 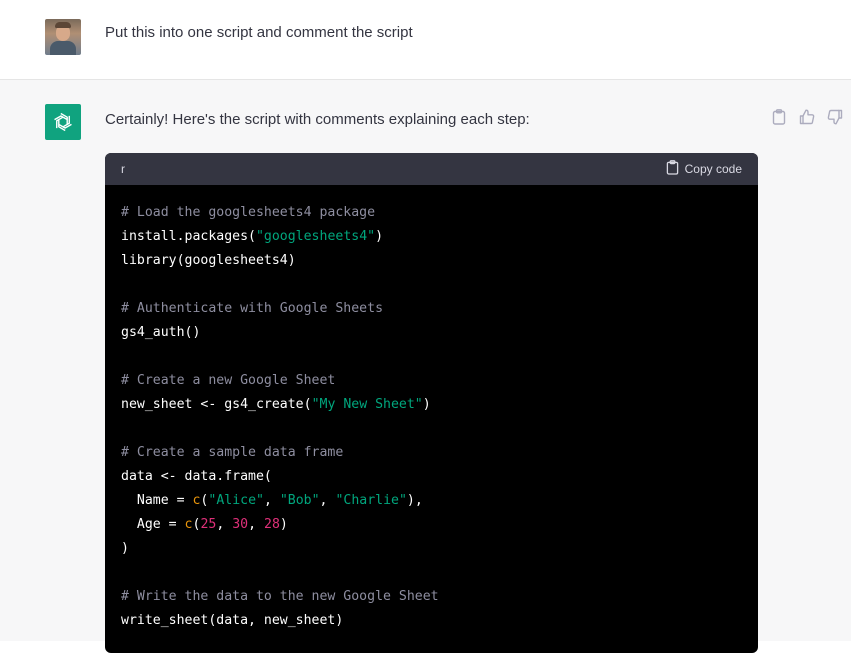 What do you see at coordinates (232, 620) in the screenshot?
I see `code-token-plain: write_sheet(data, new_sheet)` at bounding box center [232, 620].